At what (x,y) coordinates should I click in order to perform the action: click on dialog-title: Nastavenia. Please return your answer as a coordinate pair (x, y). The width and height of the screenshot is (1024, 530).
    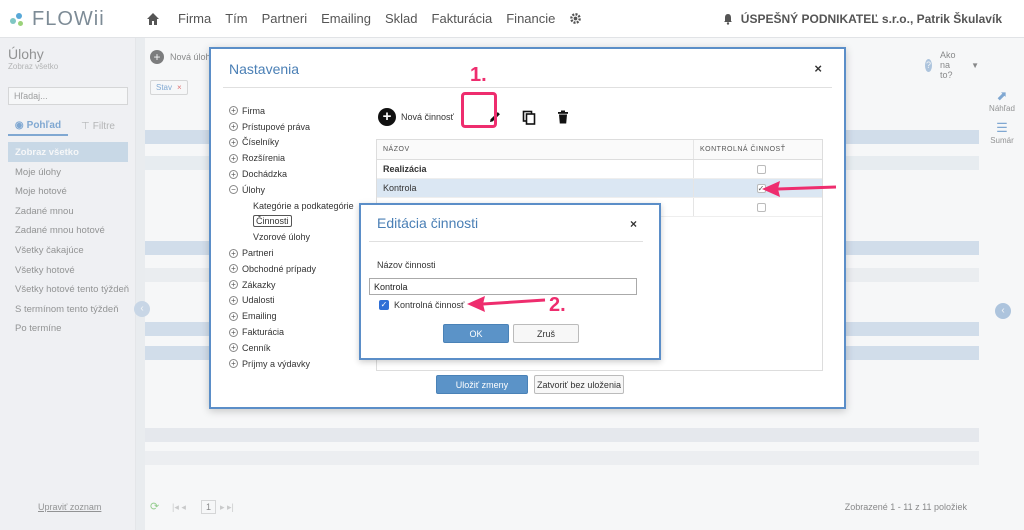
    Looking at the image, I should click on (264, 69).